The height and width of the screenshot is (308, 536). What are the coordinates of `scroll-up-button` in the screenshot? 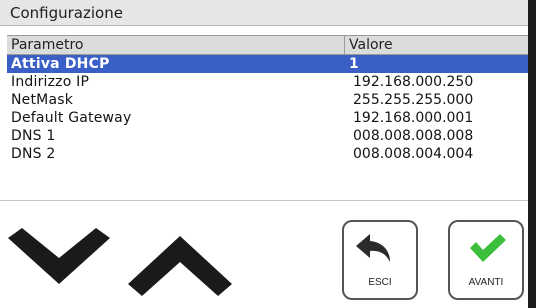 It's located at (180, 266).